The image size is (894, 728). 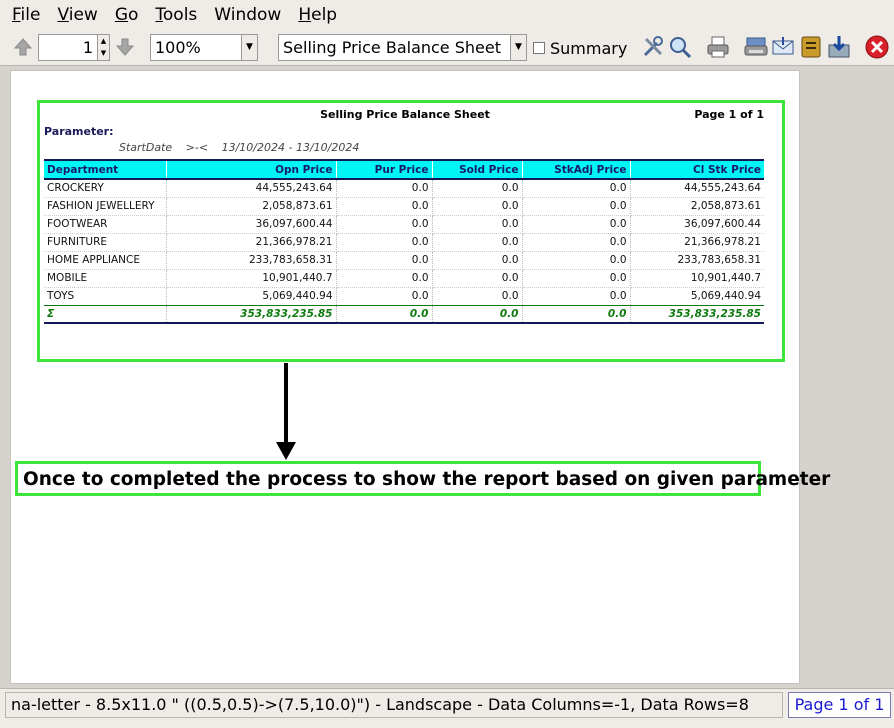 I want to click on table-cell: FASHION JEWELLERY, so click(x=105, y=206).